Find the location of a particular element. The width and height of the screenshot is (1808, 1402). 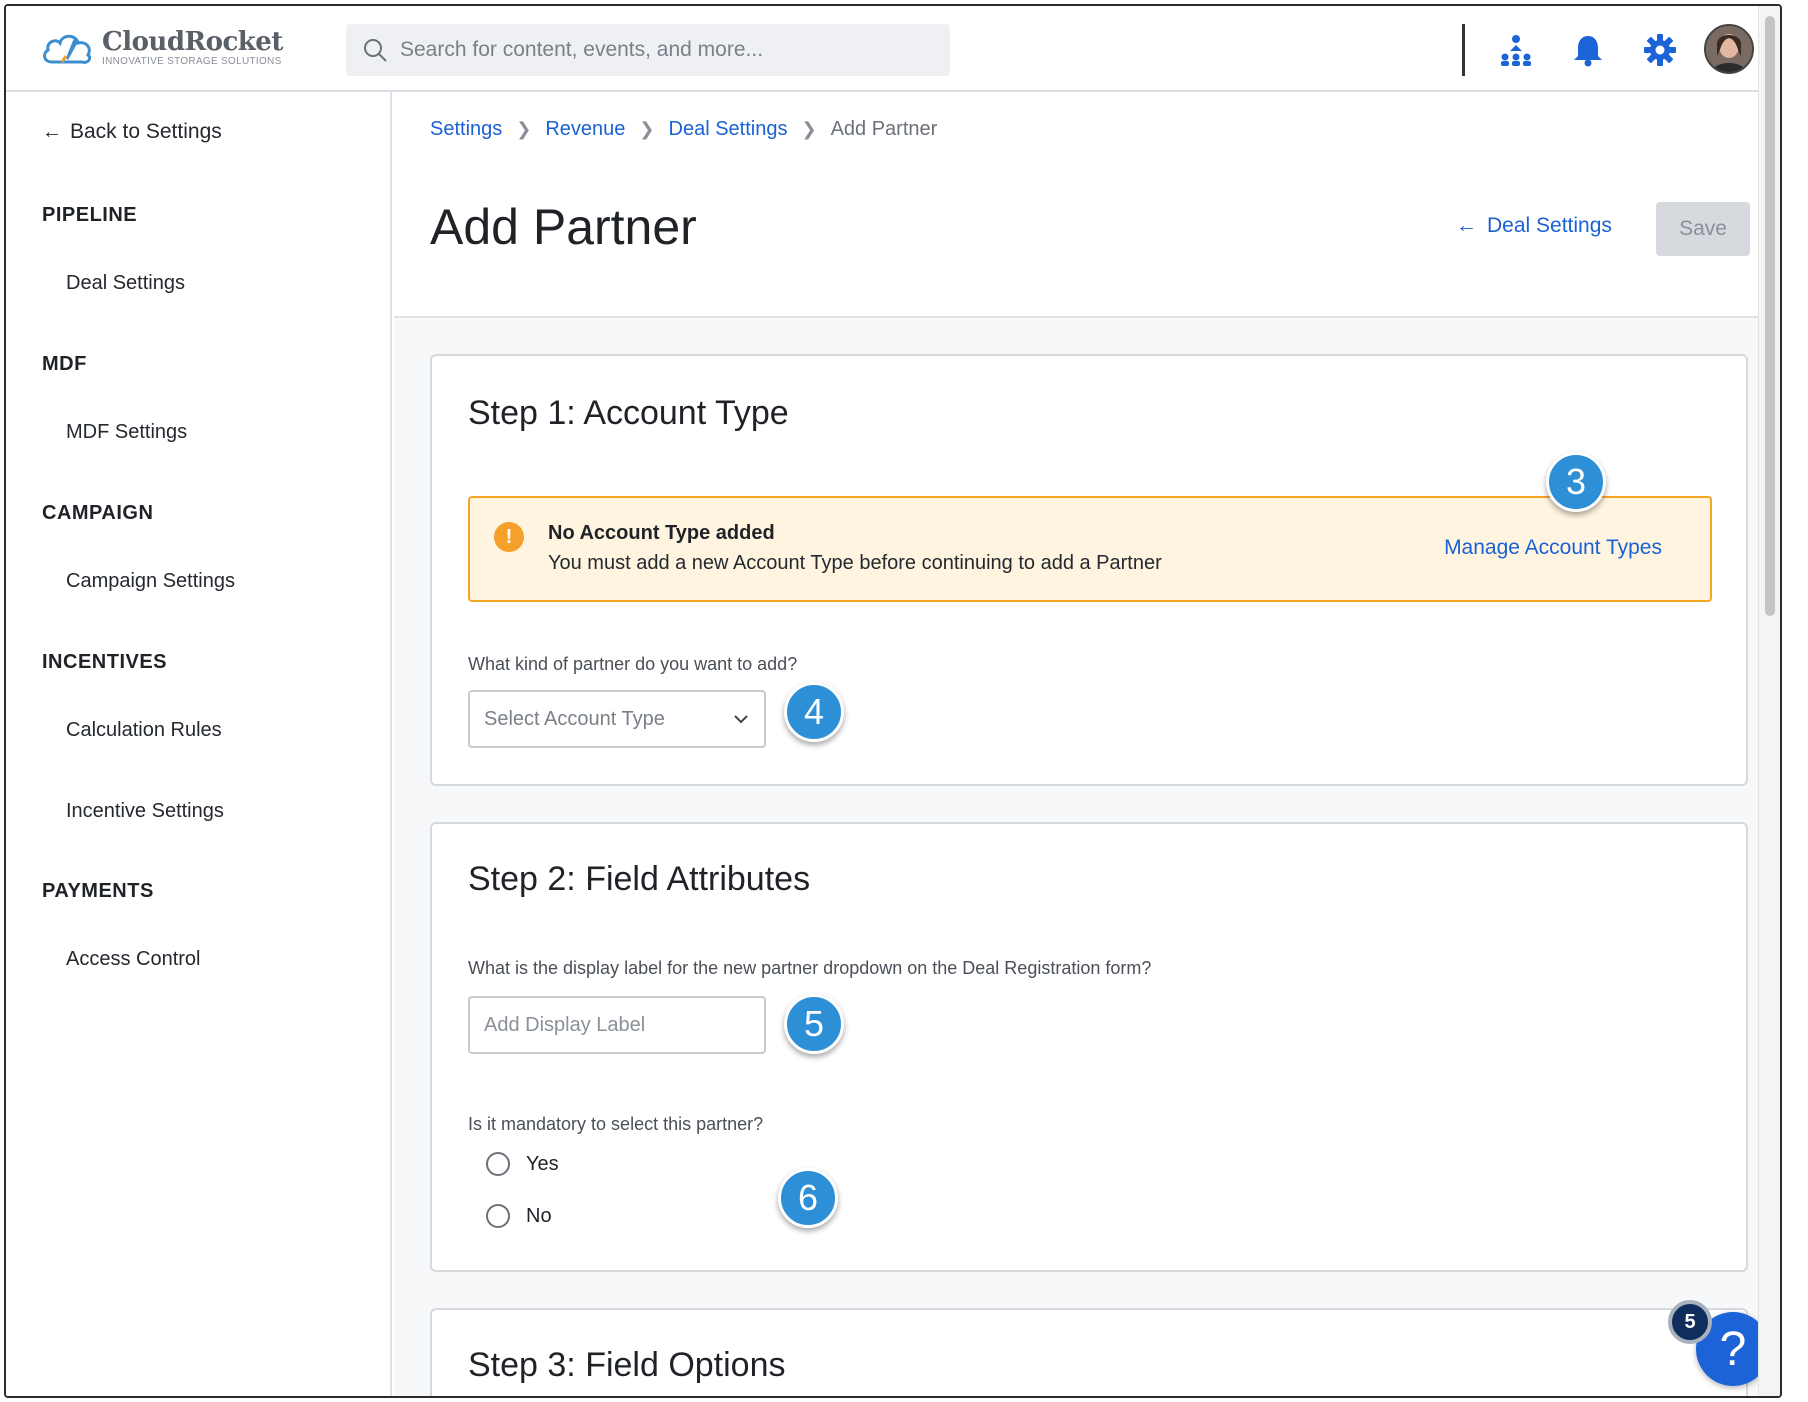

step1-title: Step 1: Account Type is located at coordinates (628, 413).